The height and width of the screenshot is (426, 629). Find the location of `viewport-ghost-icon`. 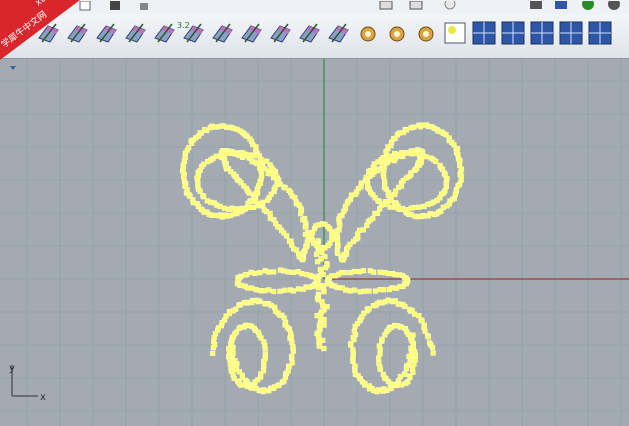

viewport-ghost-icon is located at coordinates (107, 33).